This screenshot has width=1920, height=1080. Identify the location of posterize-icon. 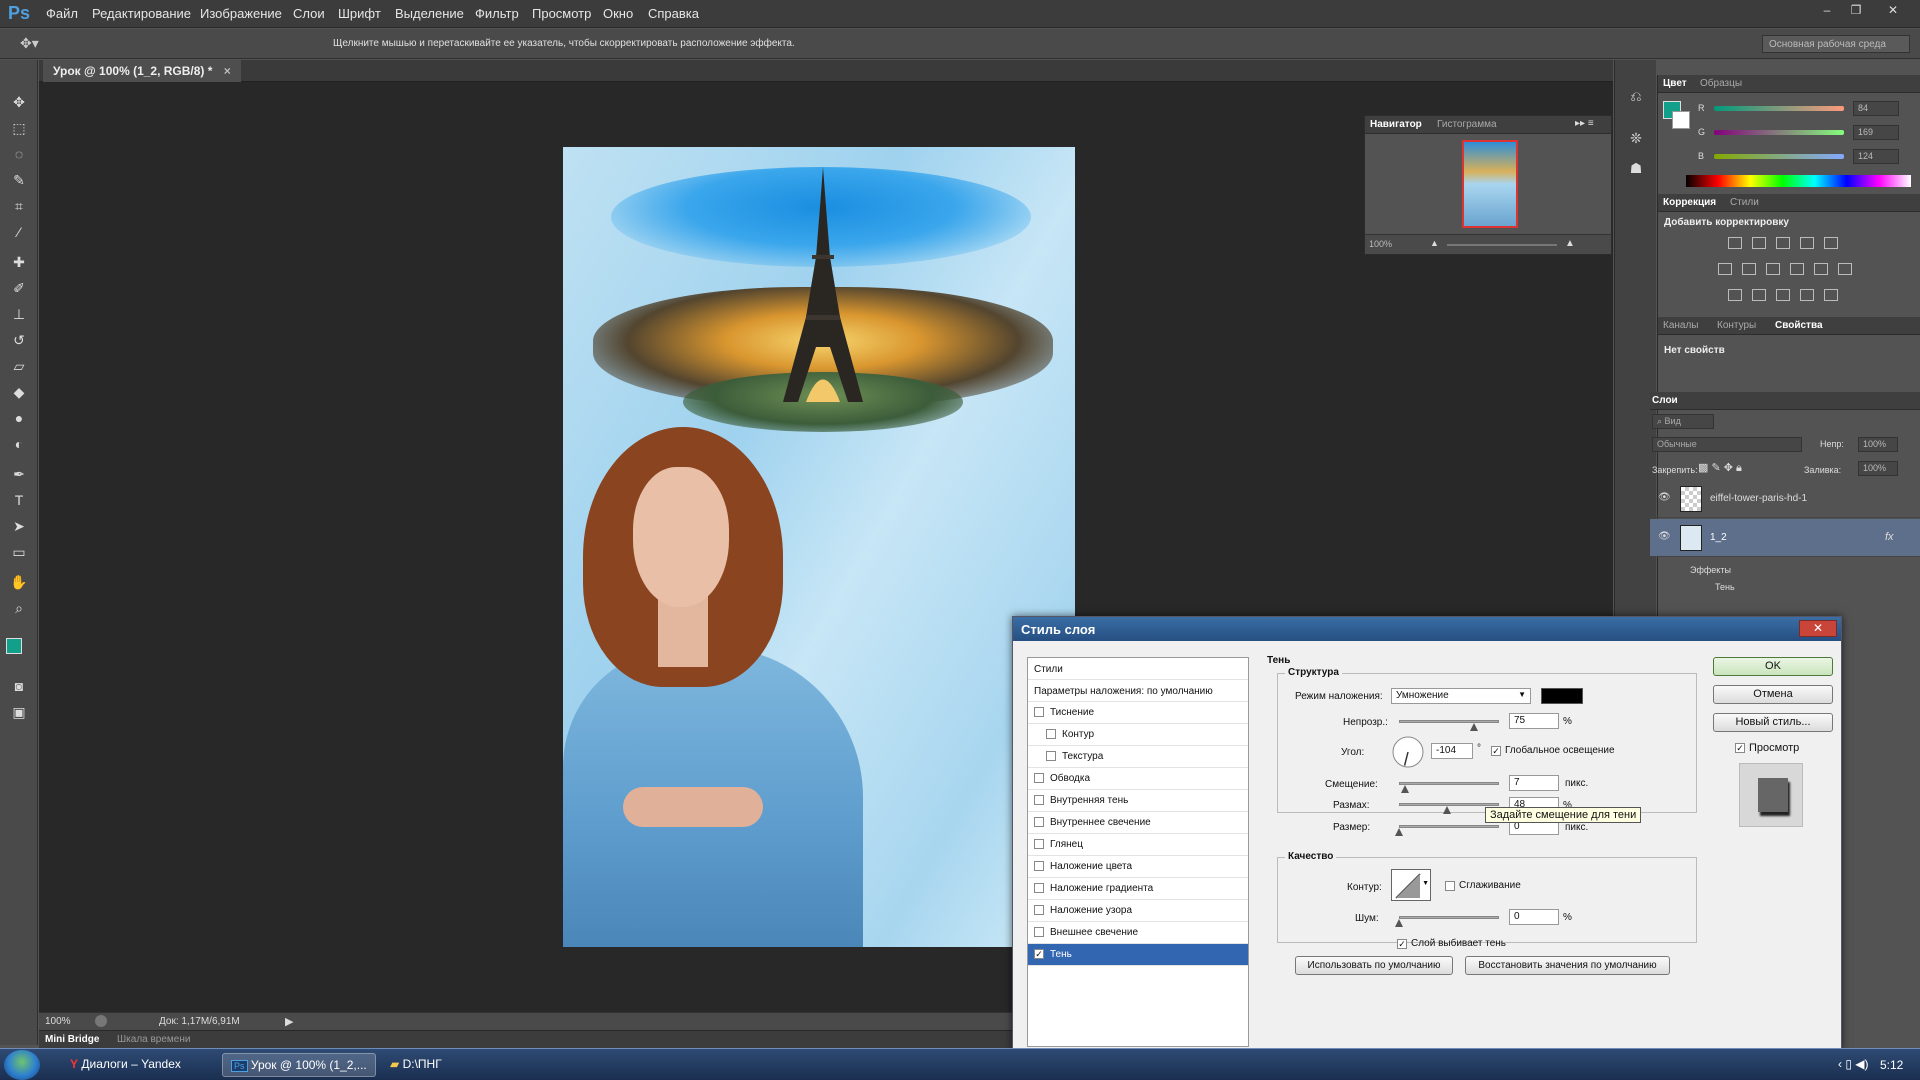
(1759, 295).